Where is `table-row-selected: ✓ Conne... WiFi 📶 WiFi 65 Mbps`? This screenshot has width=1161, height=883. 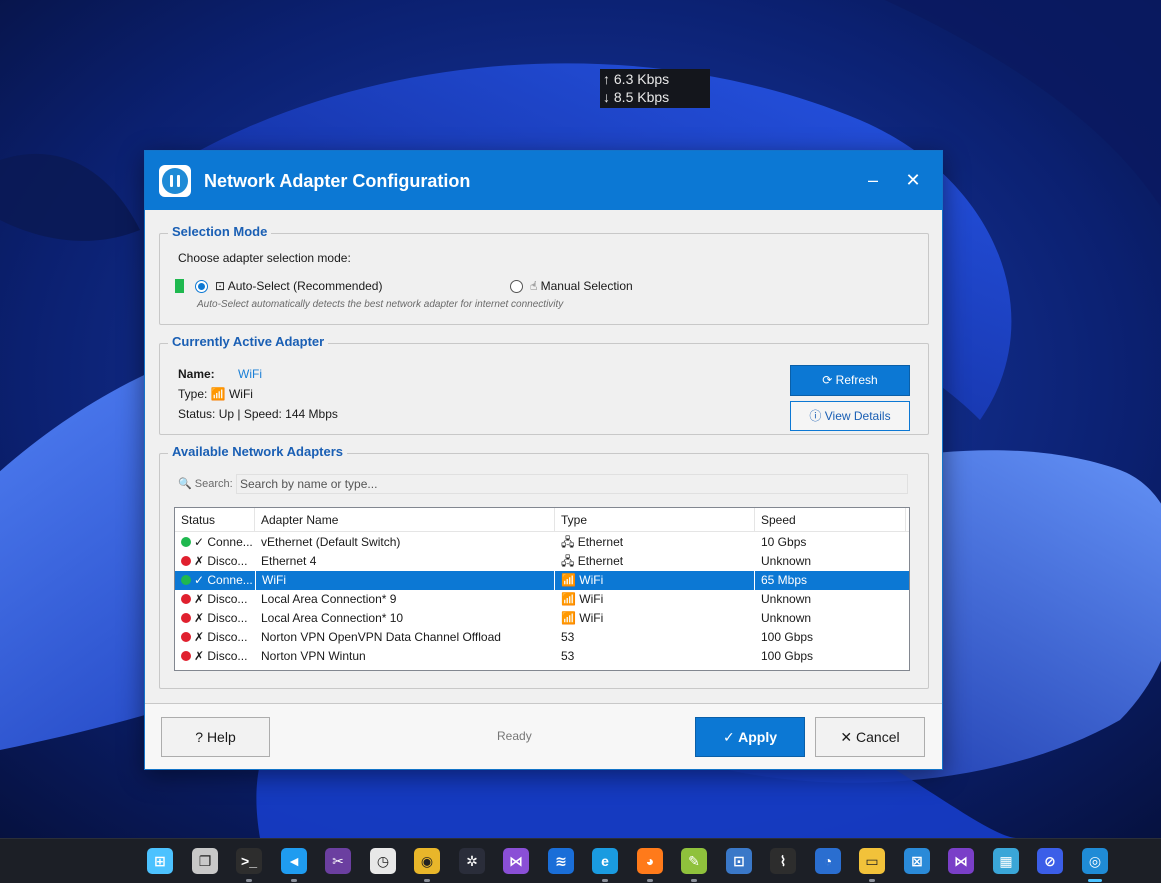 table-row-selected: ✓ Conne... WiFi 📶 WiFi 65 Mbps is located at coordinates (542, 580).